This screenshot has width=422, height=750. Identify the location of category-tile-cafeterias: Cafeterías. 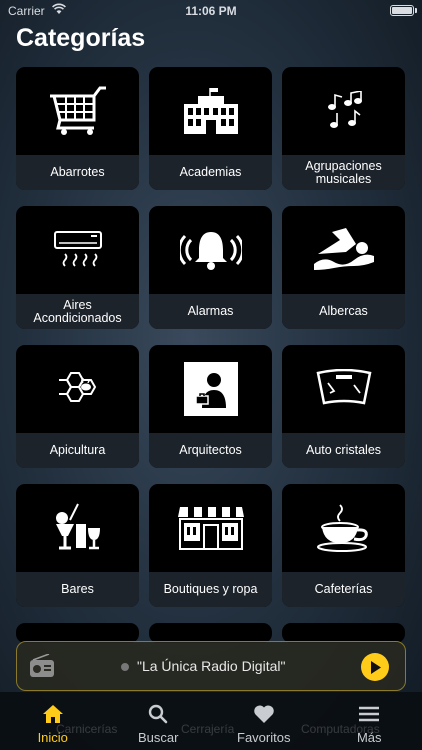
(343, 545).